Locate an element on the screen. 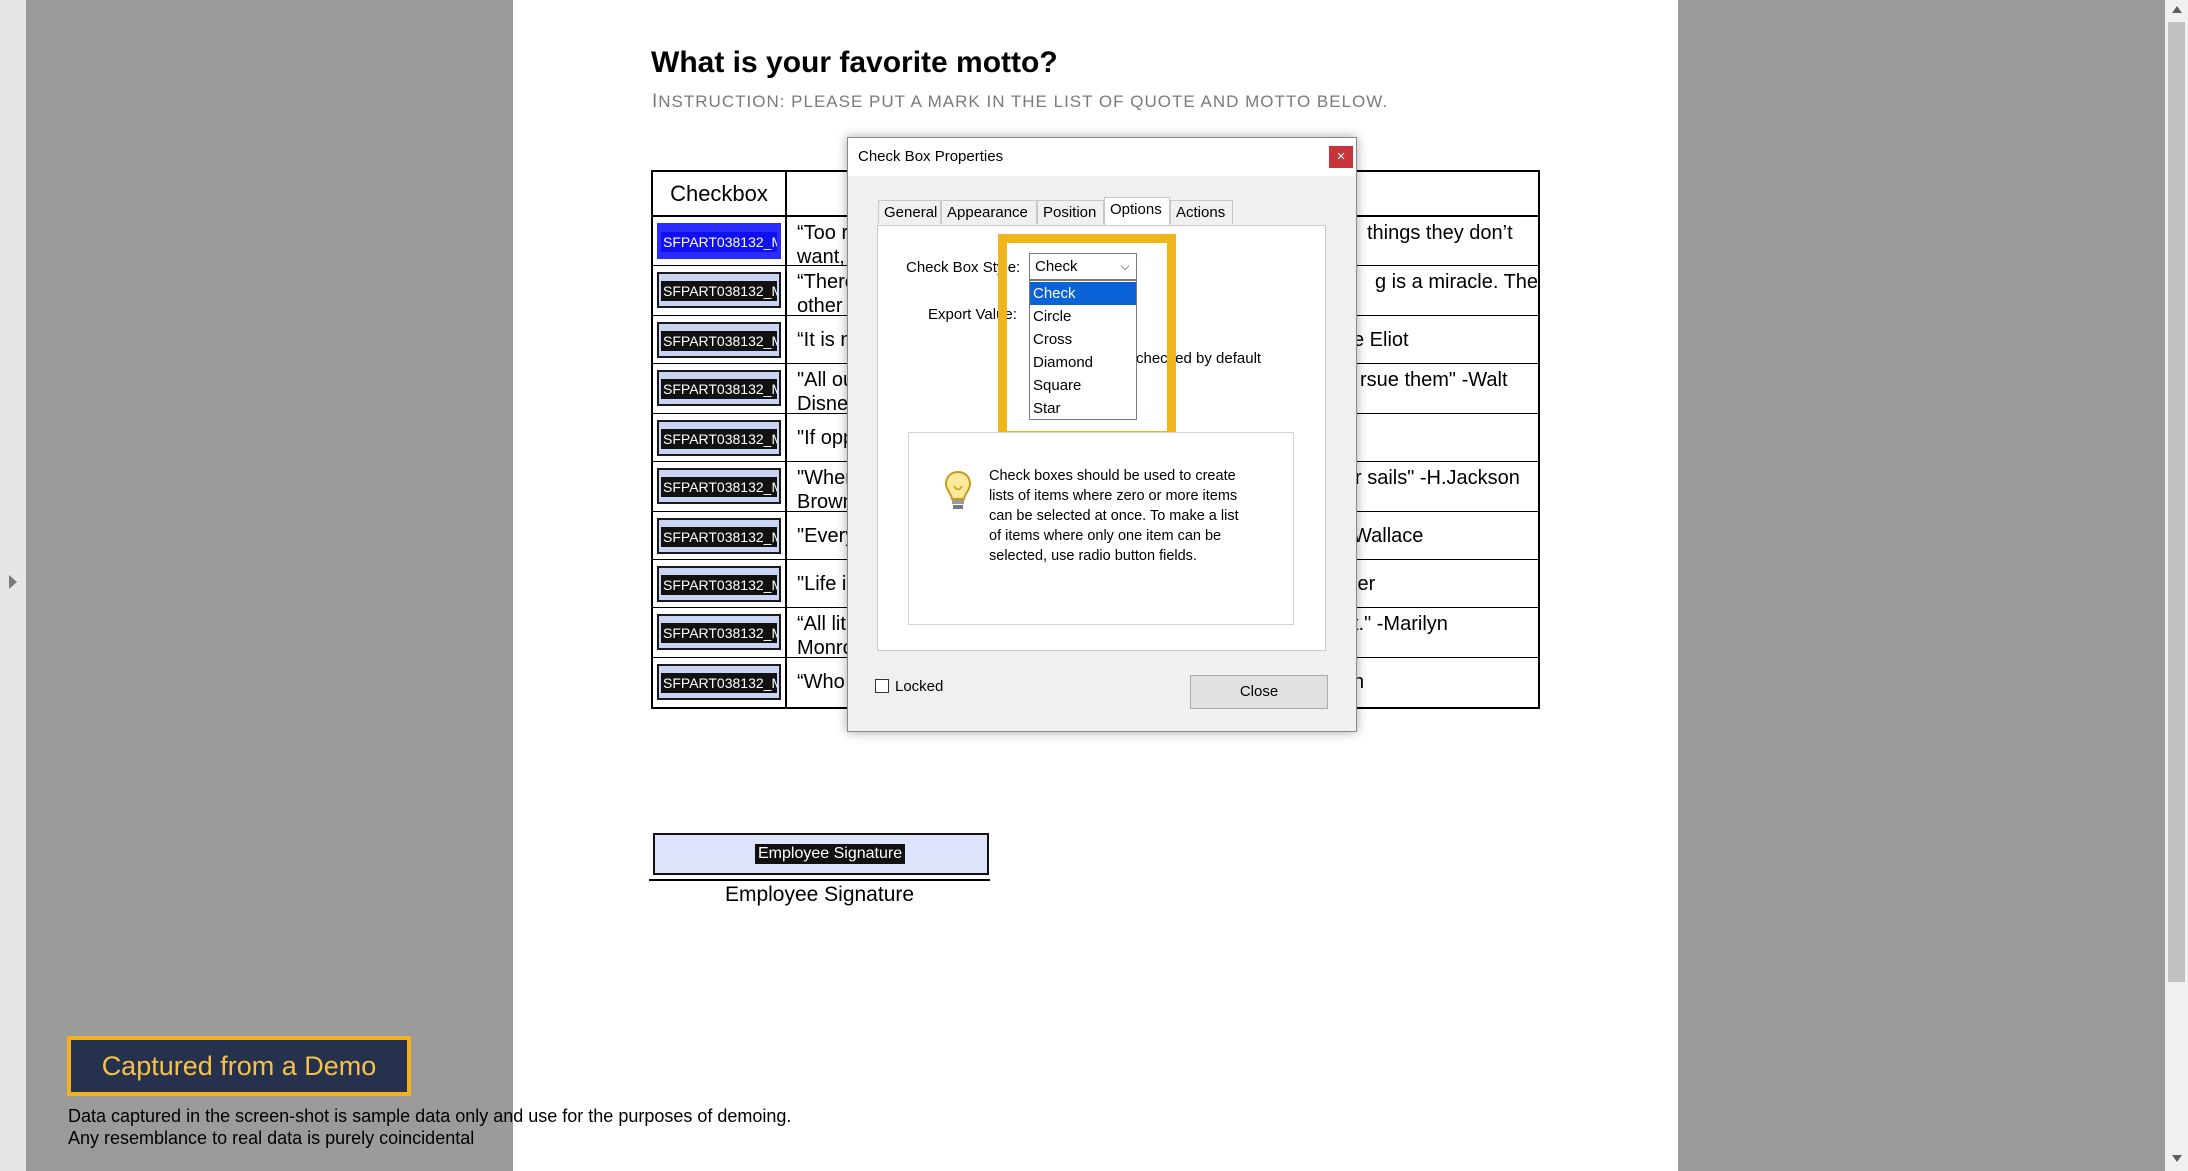  locked-checkbox: Locked is located at coordinates (909, 686).